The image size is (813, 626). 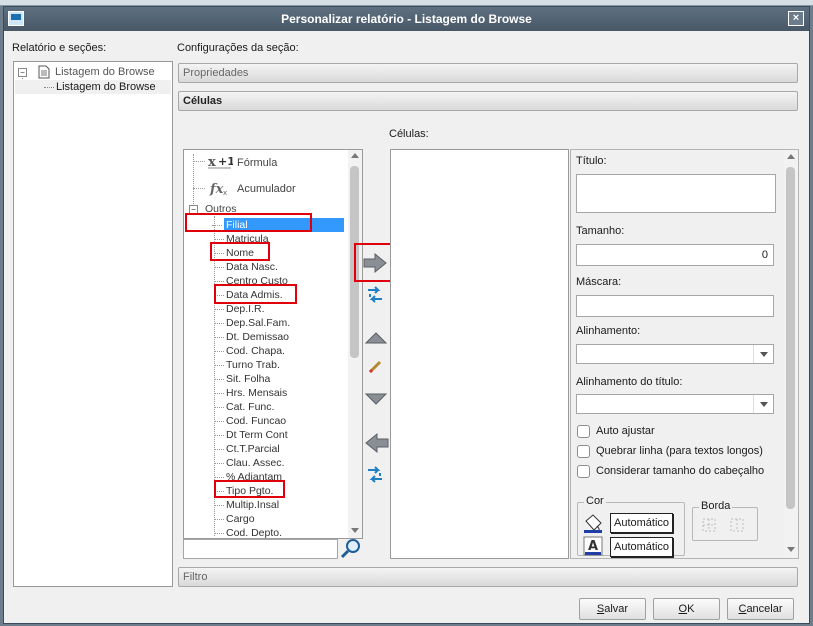 What do you see at coordinates (675, 306) in the screenshot?
I see `mascara-field` at bounding box center [675, 306].